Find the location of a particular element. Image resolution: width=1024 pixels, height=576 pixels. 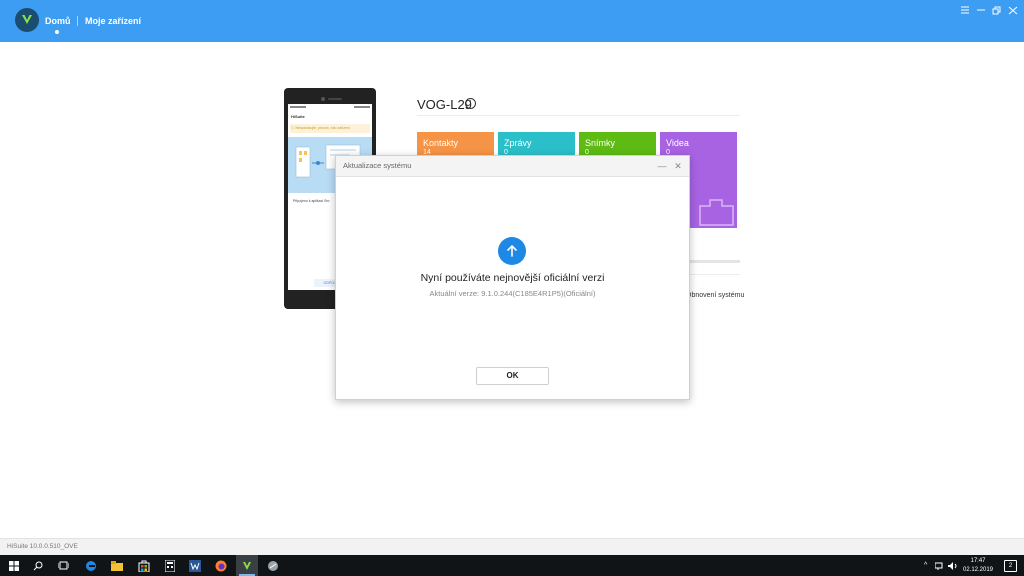

tile-label: Videa is located at coordinates (677, 143).